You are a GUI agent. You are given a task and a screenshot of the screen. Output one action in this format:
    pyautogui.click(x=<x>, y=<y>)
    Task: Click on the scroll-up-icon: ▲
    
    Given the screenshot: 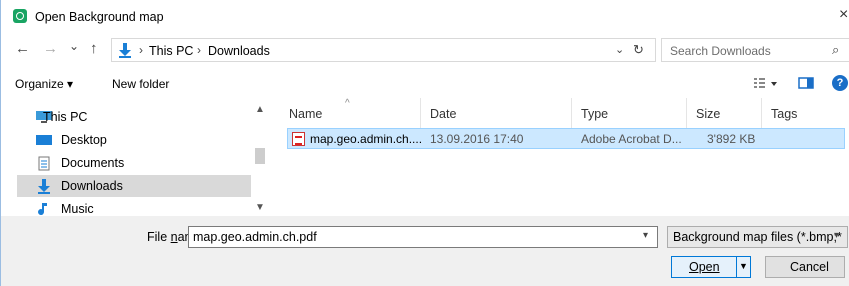 What is the action you would take?
    pyautogui.click(x=260, y=109)
    